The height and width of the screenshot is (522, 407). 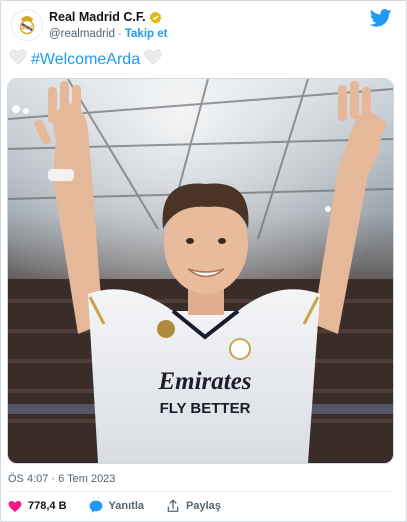 What do you see at coordinates (15, 506) in the screenshot?
I see `heart-icon` at bounding box center [15, 506].